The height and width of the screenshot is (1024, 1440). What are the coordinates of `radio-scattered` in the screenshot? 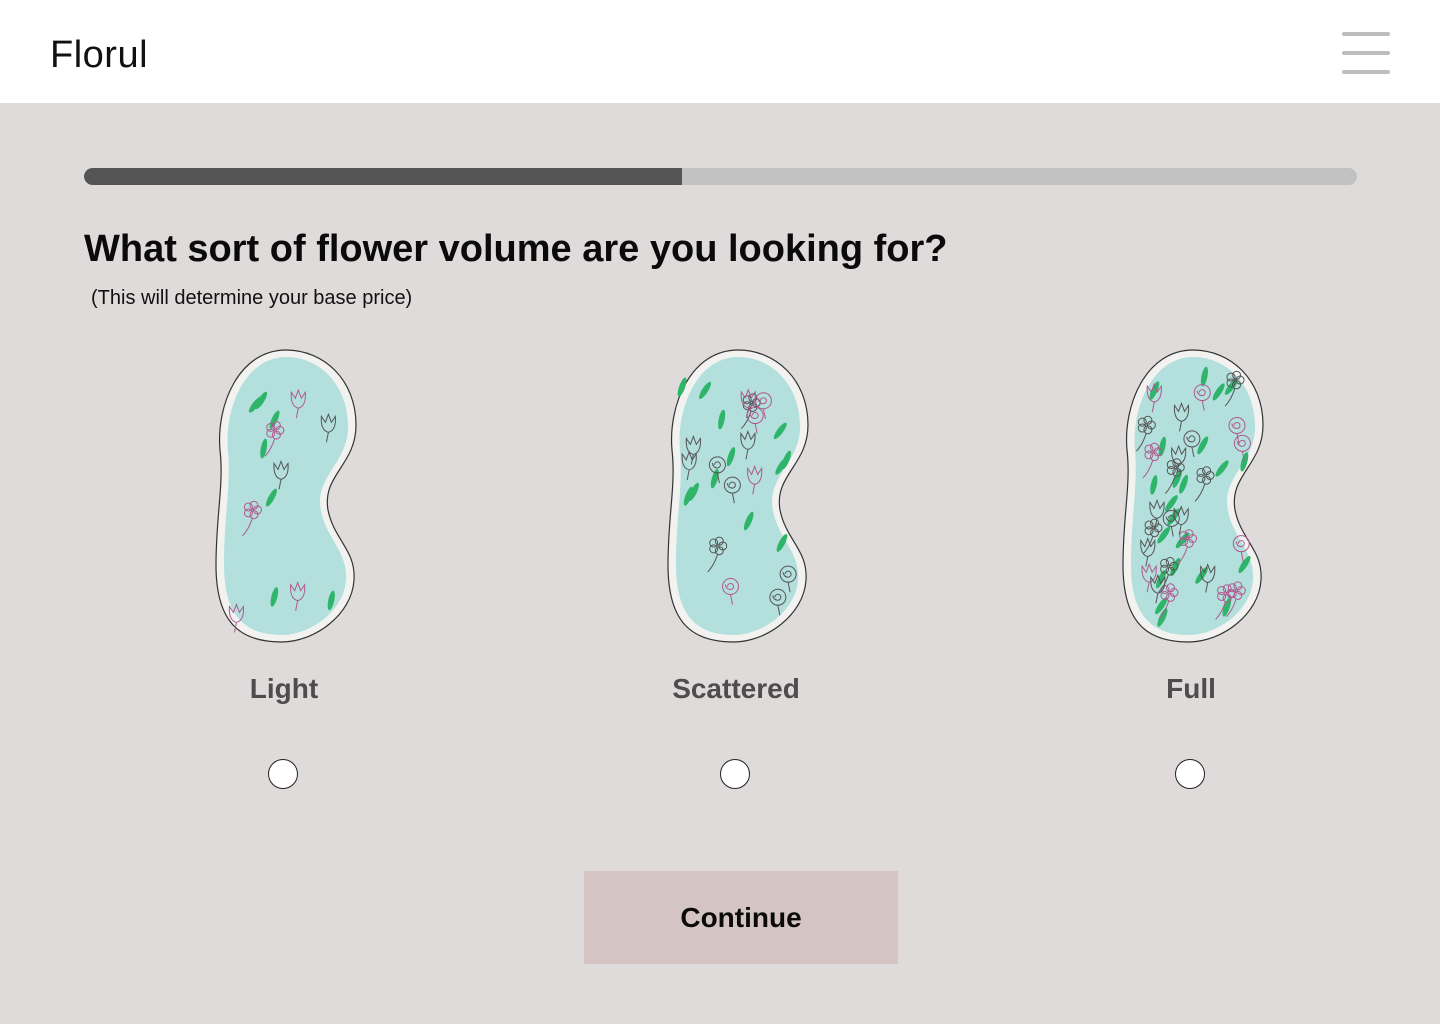 It's located at (735, 774).